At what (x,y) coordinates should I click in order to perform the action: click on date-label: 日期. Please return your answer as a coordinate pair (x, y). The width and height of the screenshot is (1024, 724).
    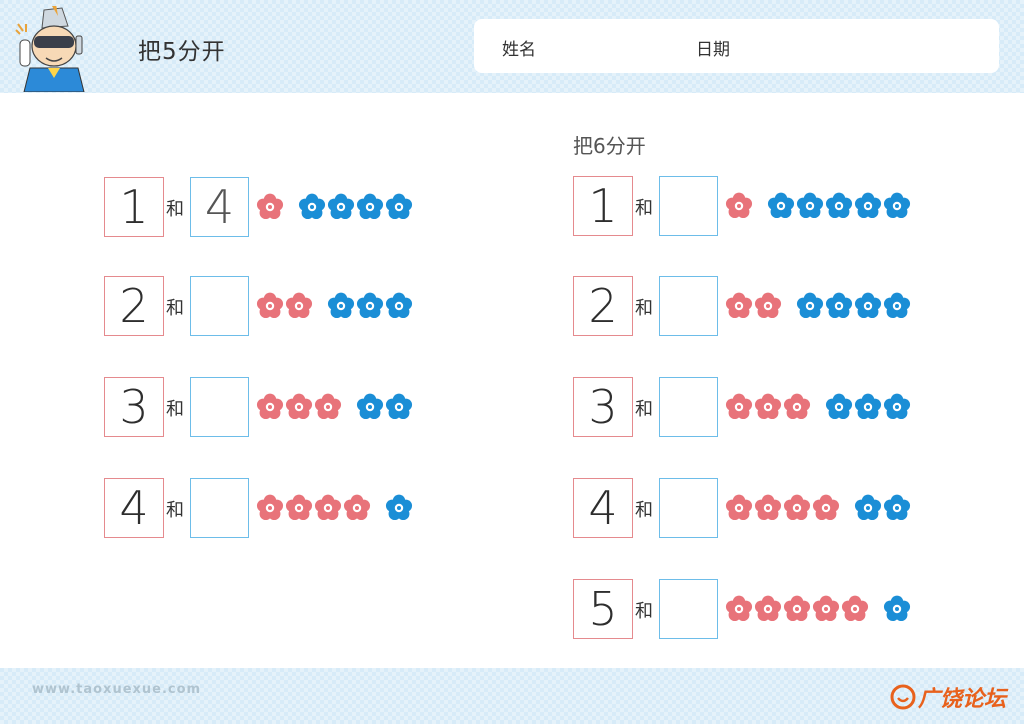
    Looking at the image, I should click on (713, 50).